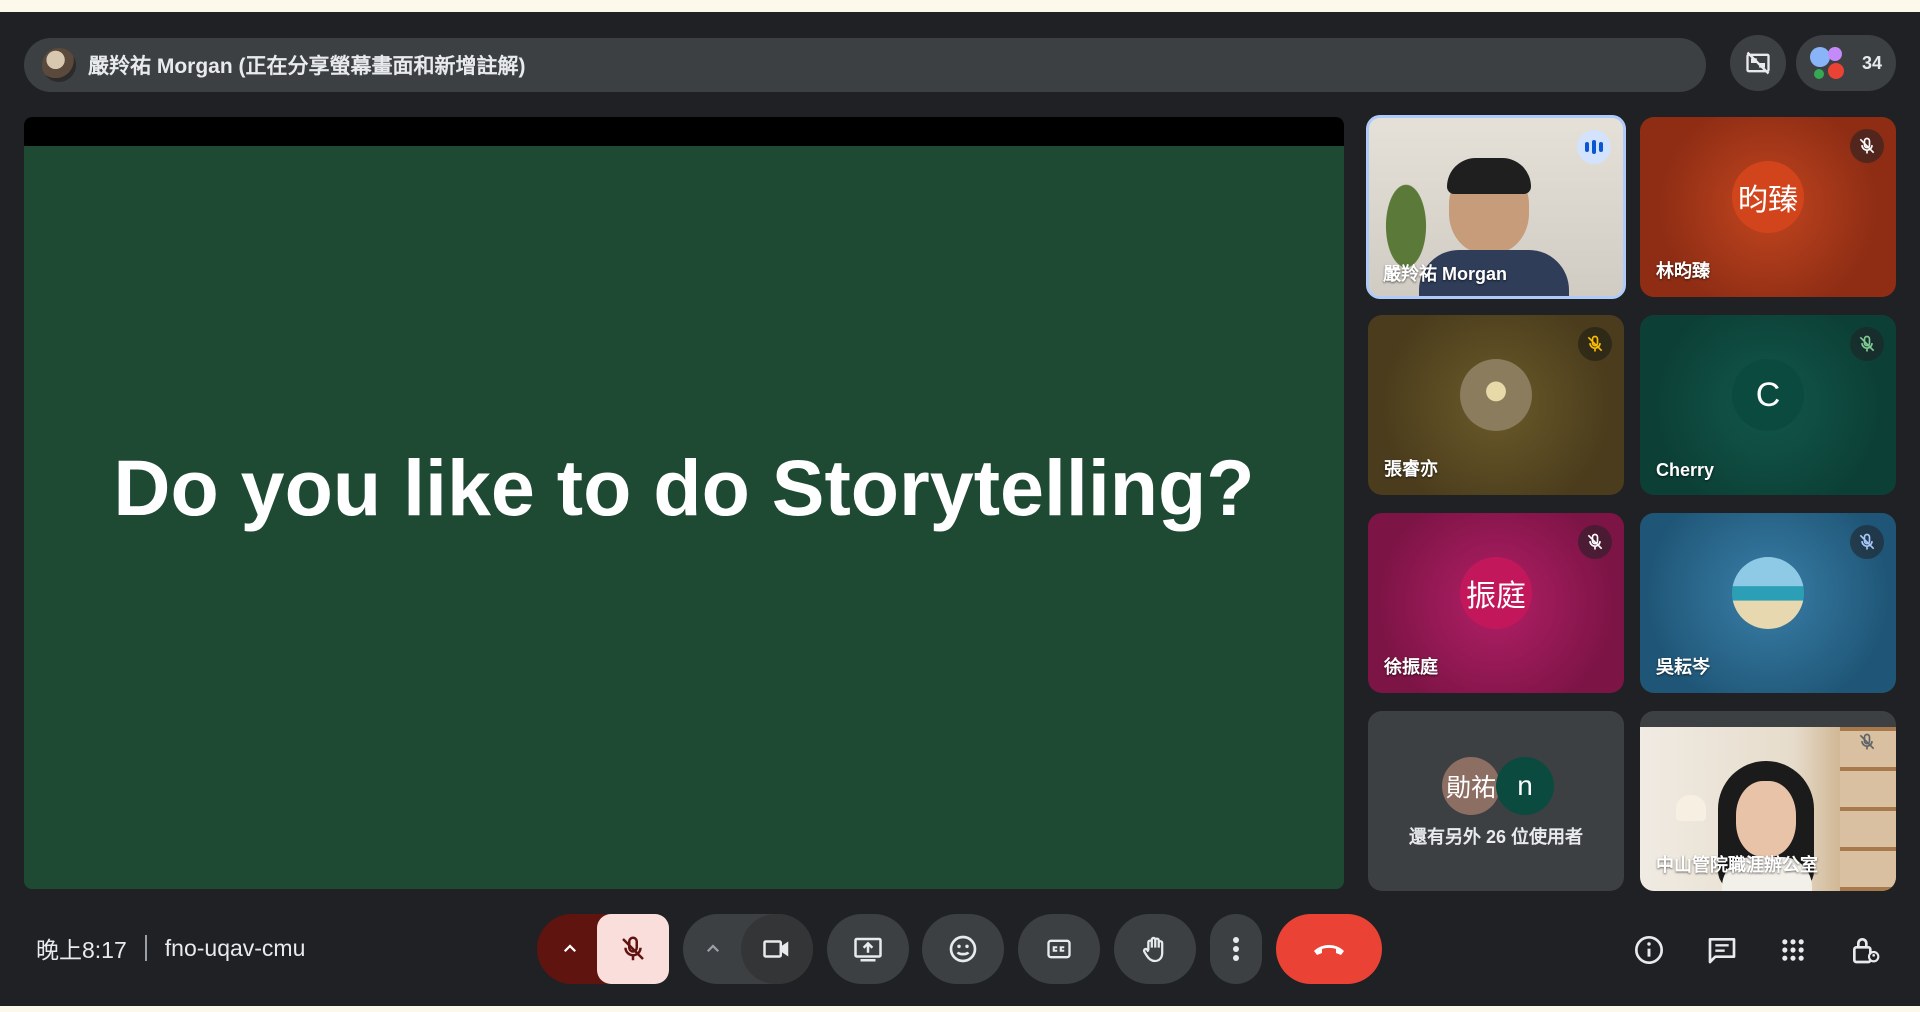 This screenshot has height=1012, width=1920. I want to click on audio-options-button, so click(570, 949).